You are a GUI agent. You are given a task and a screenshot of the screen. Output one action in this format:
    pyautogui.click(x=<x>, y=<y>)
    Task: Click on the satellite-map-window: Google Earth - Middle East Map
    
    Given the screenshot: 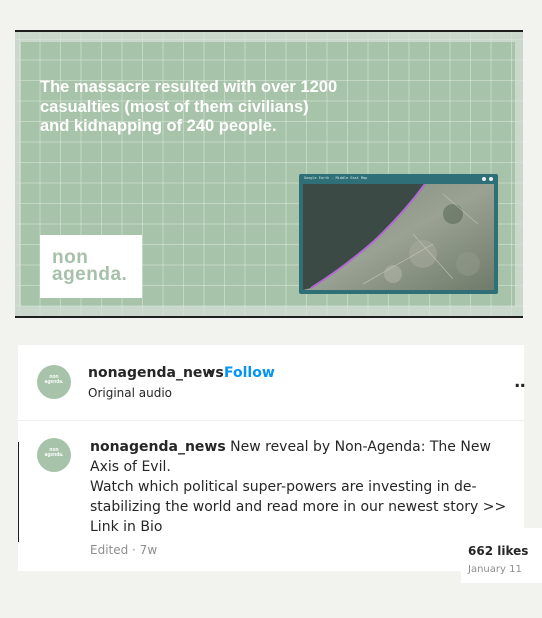 What is the action you would take?
    pyautogui.click(x=398, y=234)
    